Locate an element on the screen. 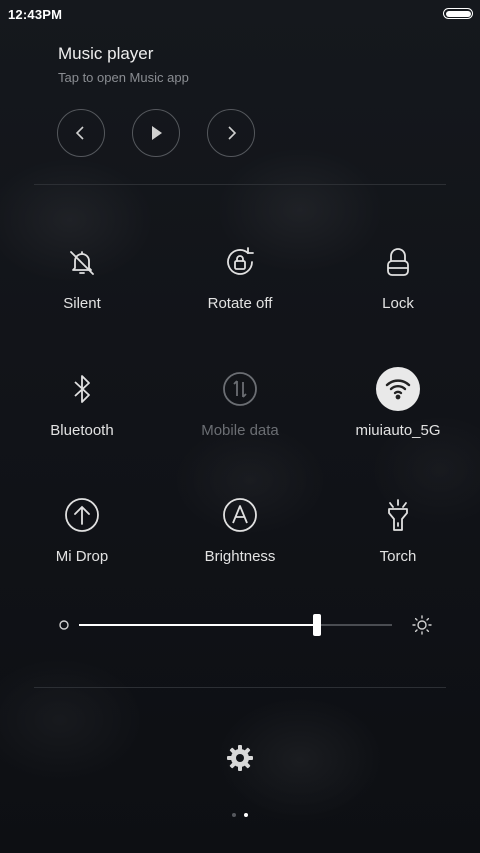 The height and width of the screenshot is (853, 480). toggle-label: Lock is located at coordinates (398, 303).